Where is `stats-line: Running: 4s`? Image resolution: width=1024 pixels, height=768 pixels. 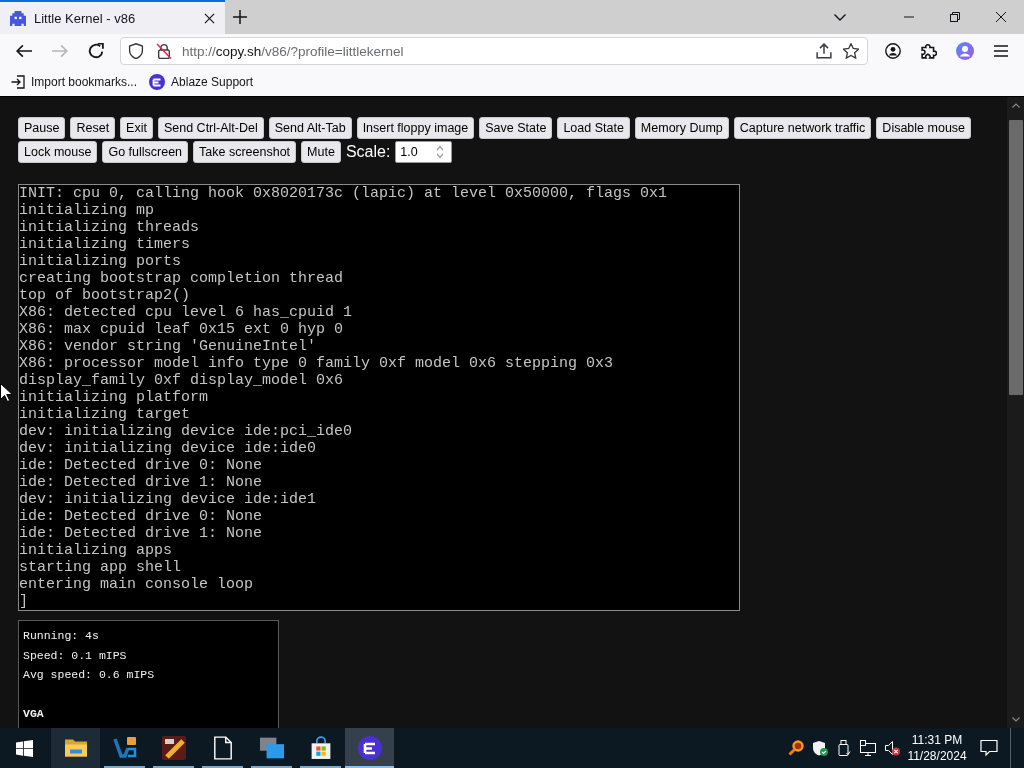 stats-line: Running: 4s is located at coordinates (61, 636).